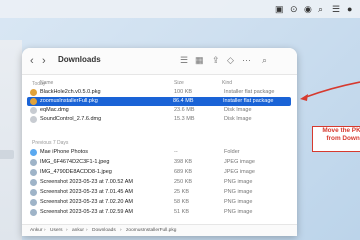  I want to click on folder-icon, so click(33, 152).